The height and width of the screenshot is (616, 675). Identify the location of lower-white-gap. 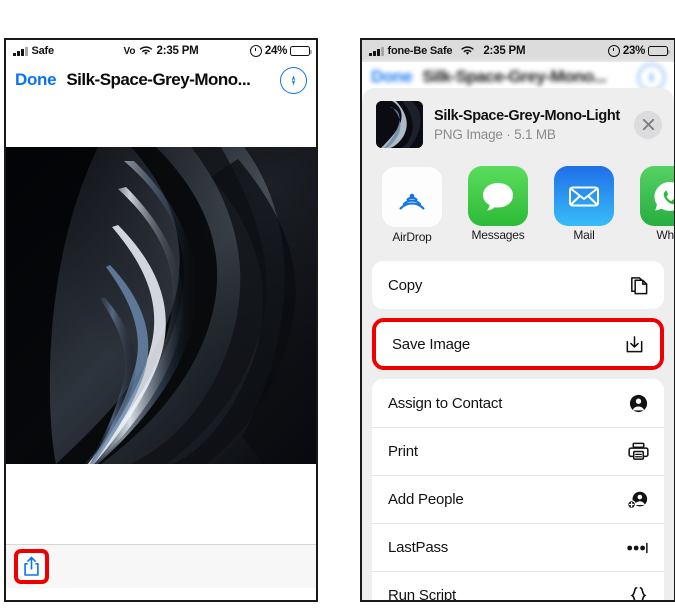
(161, 504).